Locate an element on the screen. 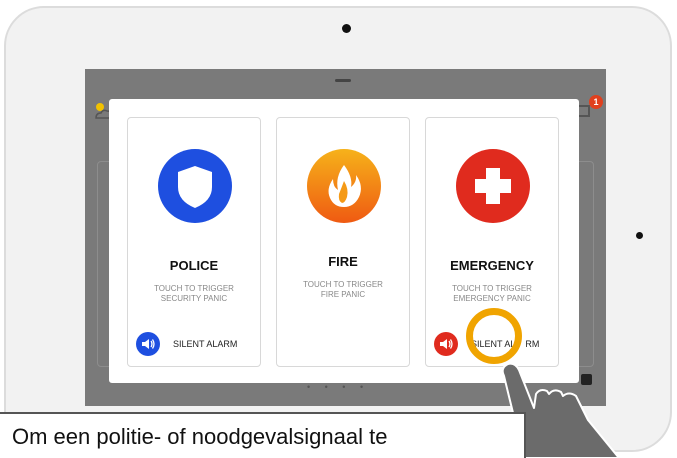 The image size is (677, 458). card-title: POLICE is located at coordinates (194, 265).